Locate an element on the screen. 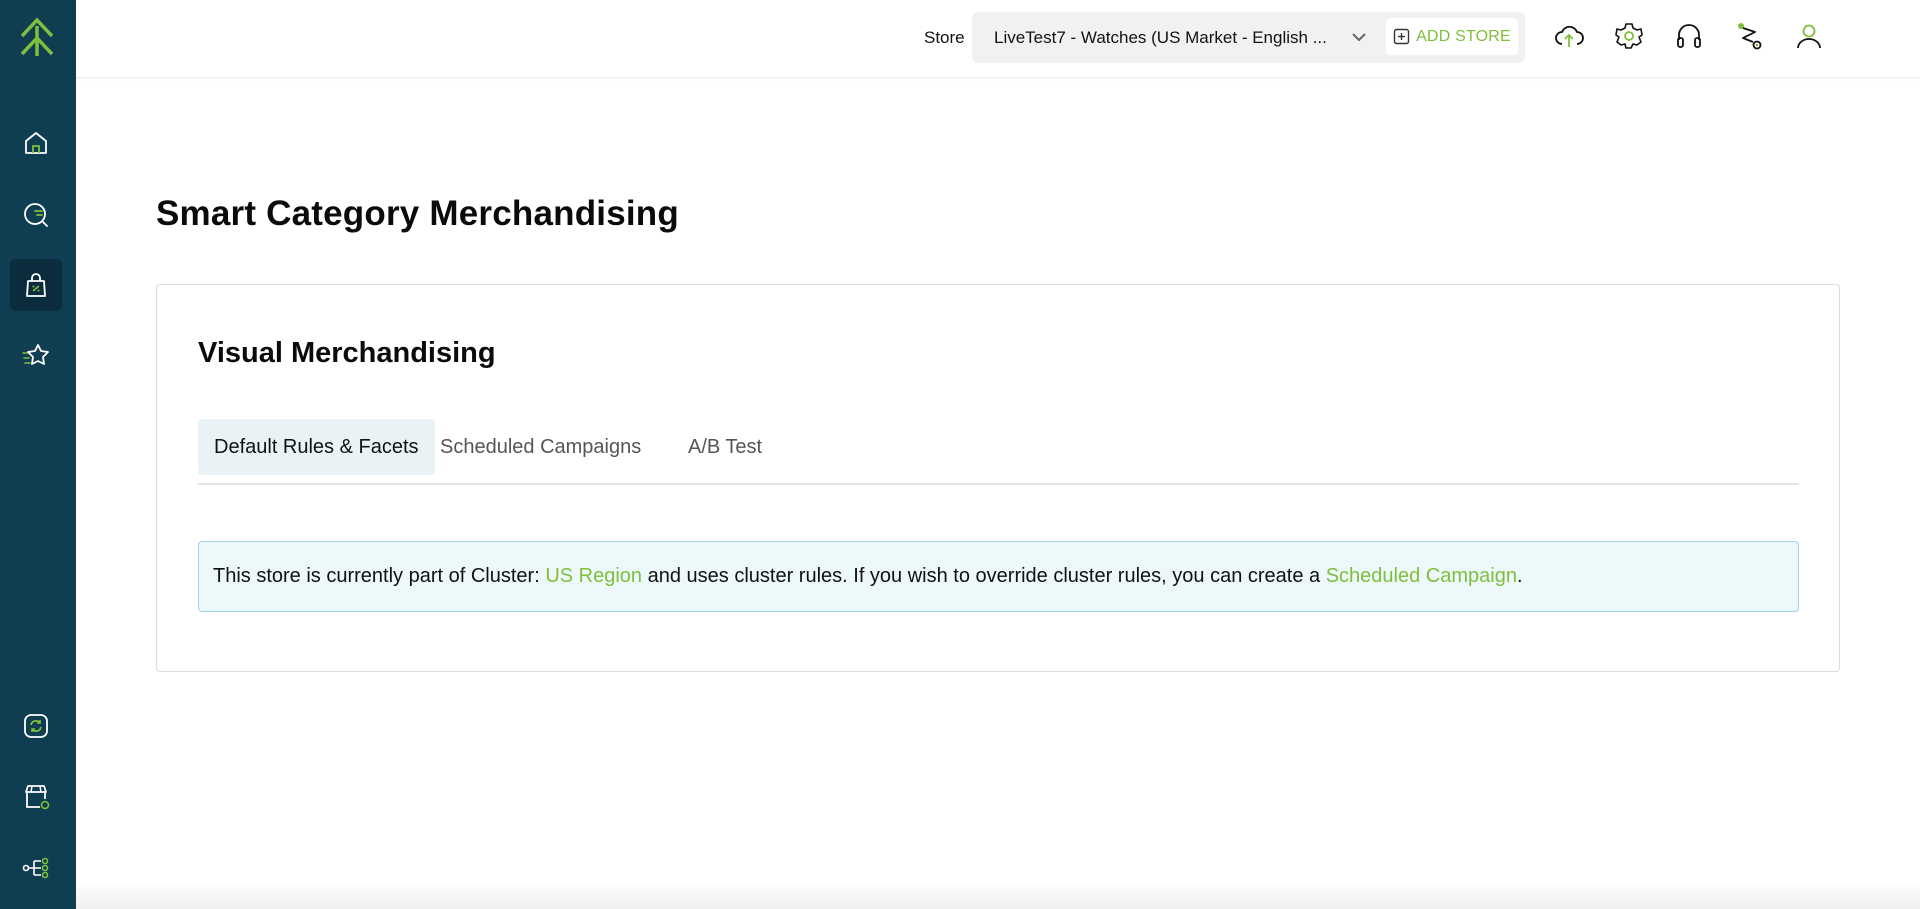 The height and width of the screenshot is (909, 1920). sync-icon is located at coordinates (36, 726).